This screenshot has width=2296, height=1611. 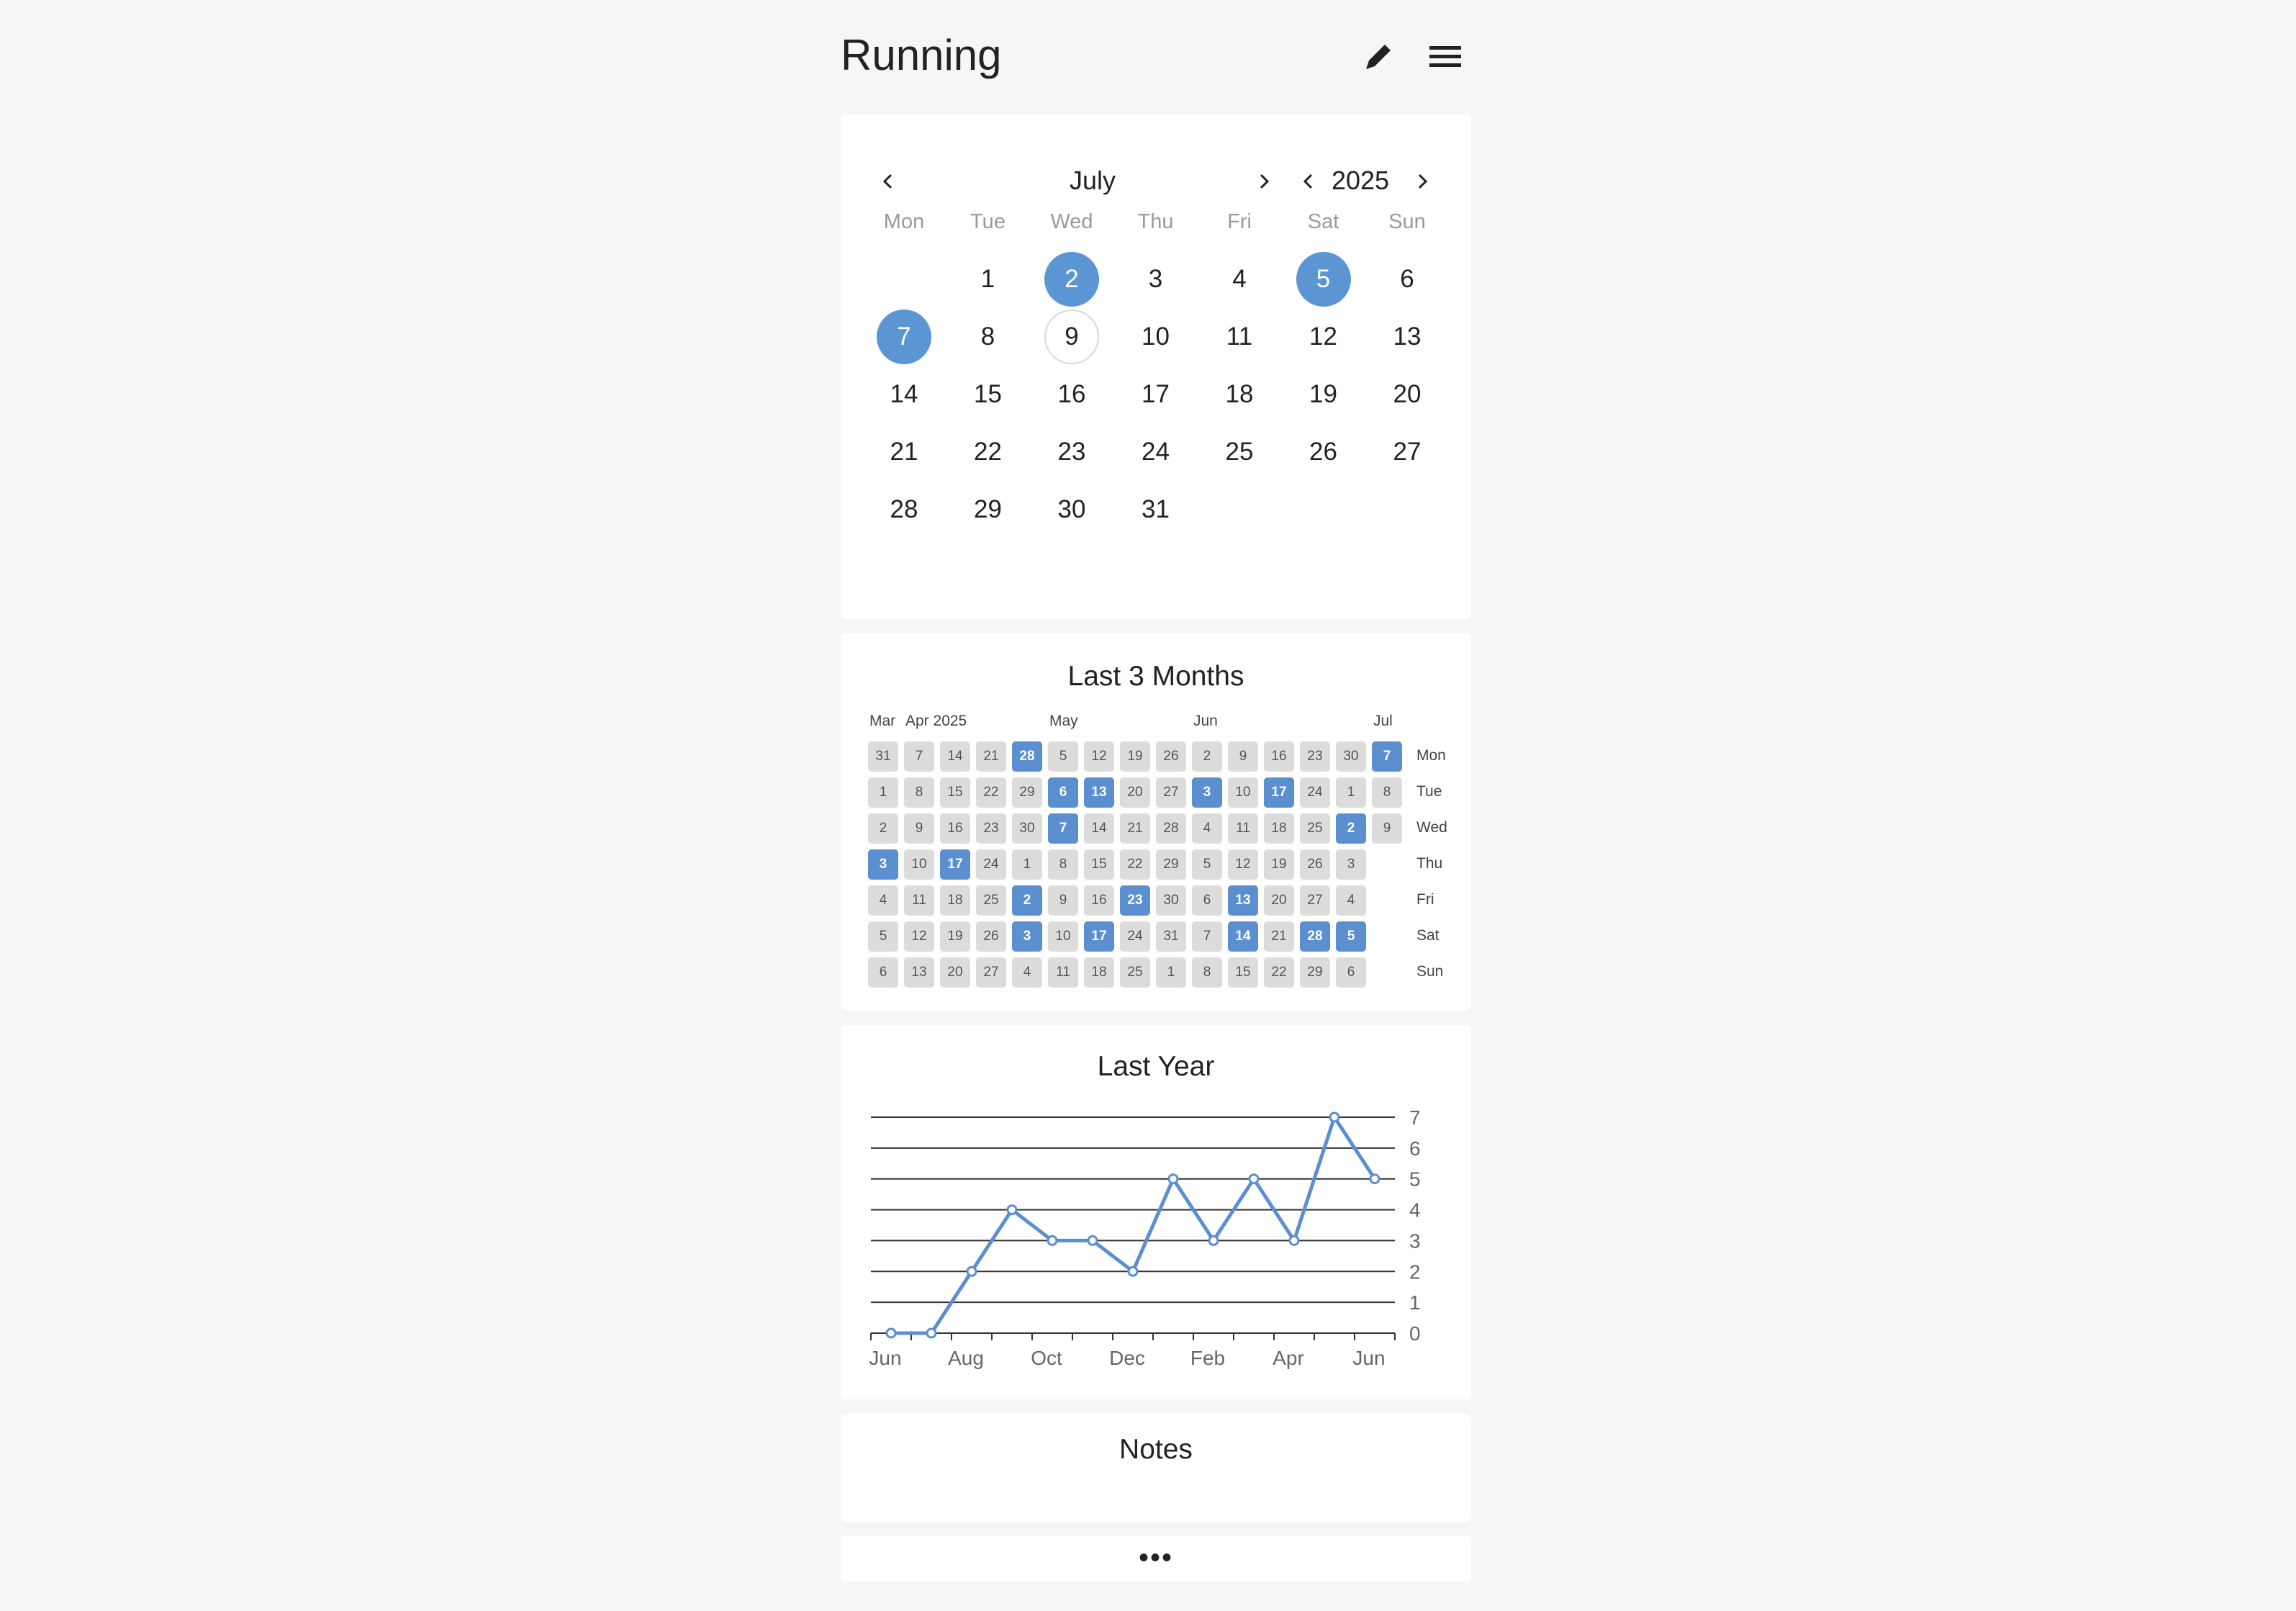 I want to click on calendar-day-29: 29, so click(x=989, y=509).